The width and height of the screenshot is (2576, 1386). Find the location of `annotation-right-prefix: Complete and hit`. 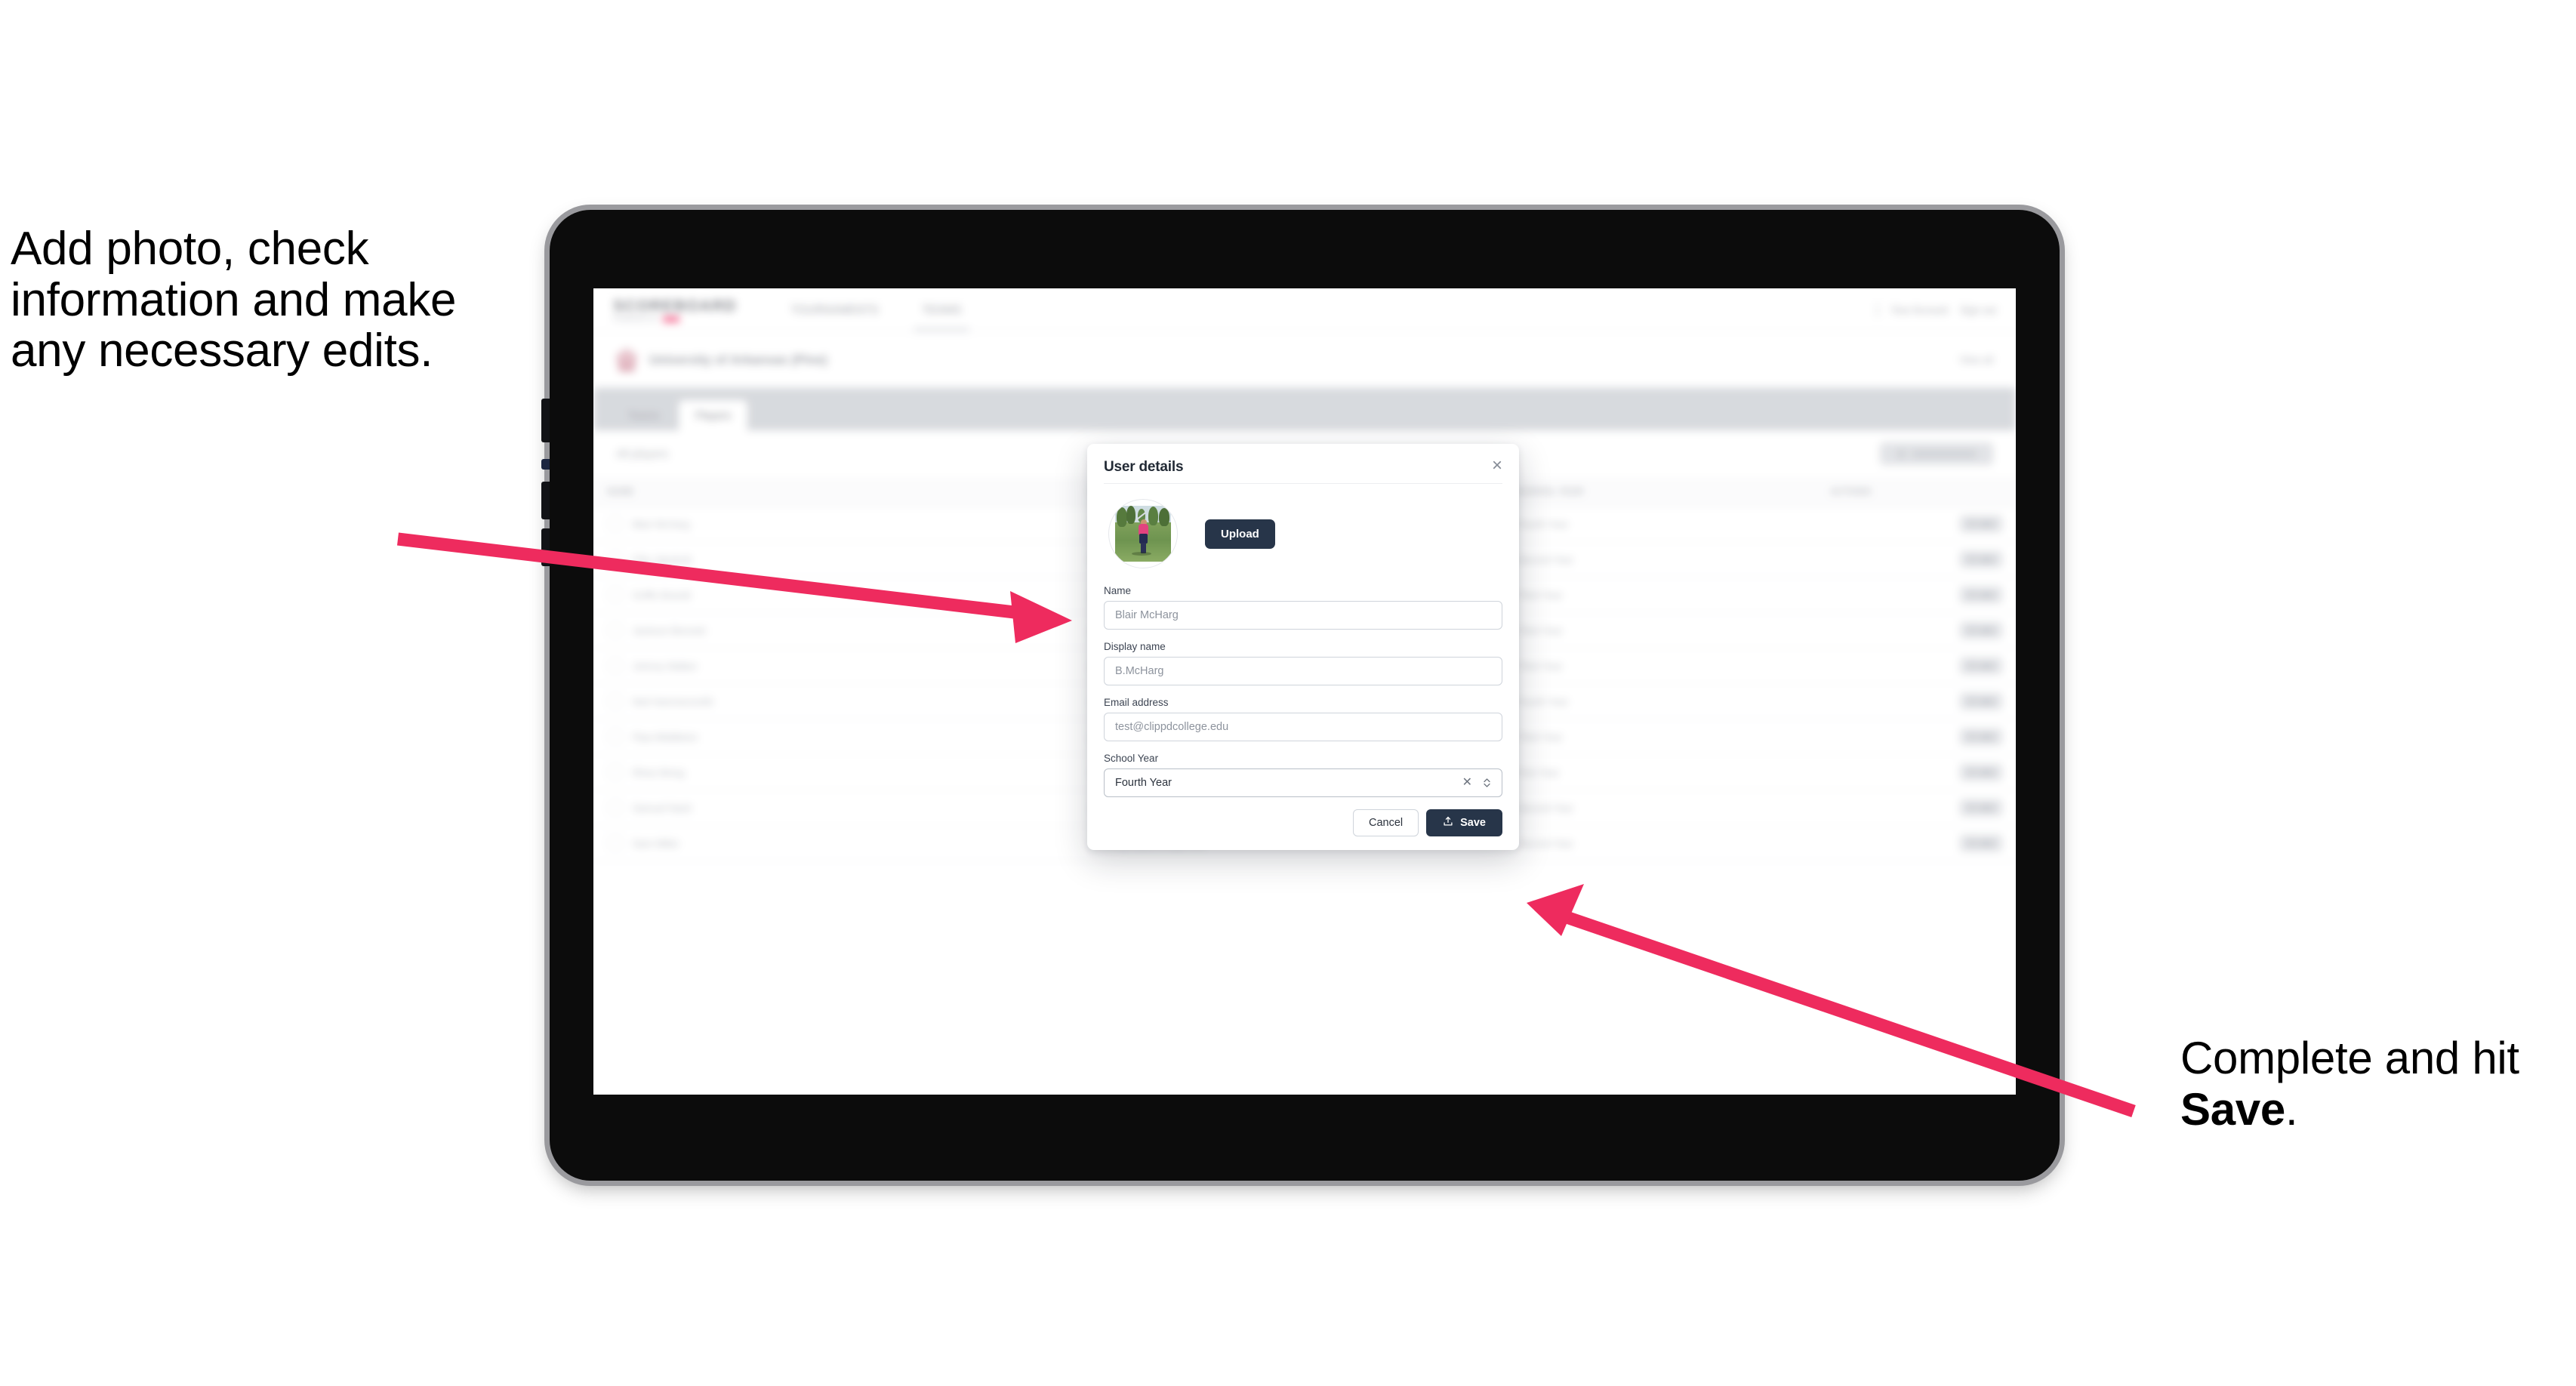

annotation-right-prefix: Complete and hit is located at coordinates (2349, 1058).